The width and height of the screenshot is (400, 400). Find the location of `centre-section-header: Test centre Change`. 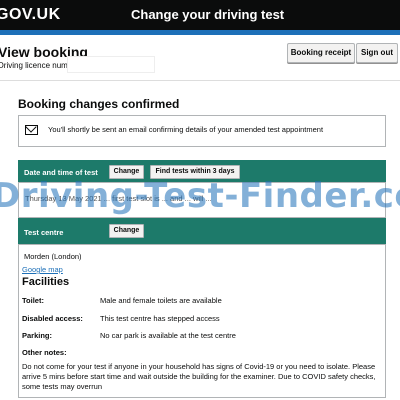

centre-section-header: Test centre Change is located at coordinates (202, 231).